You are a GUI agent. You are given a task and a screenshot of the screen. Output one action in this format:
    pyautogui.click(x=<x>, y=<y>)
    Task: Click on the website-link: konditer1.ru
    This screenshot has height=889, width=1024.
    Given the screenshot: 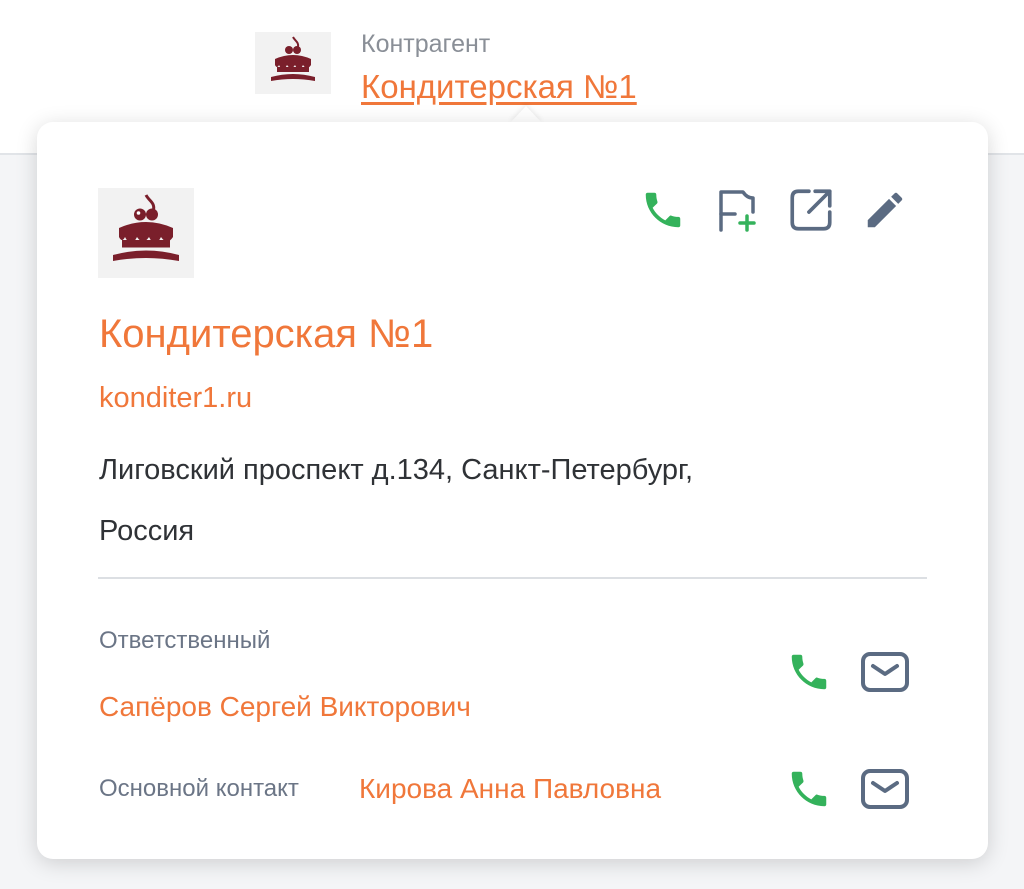 What is the action you would take?
    pyautogui.click(x=175, y=398)
    